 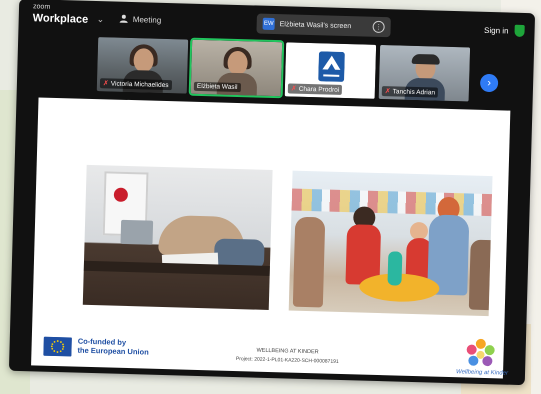 What do you see at coordinates (287, 360) in the screenshot?
I see `project-id: Project: 2022-1-PL01-KA220-SCH-000087191` at bounding box center [287, 360].